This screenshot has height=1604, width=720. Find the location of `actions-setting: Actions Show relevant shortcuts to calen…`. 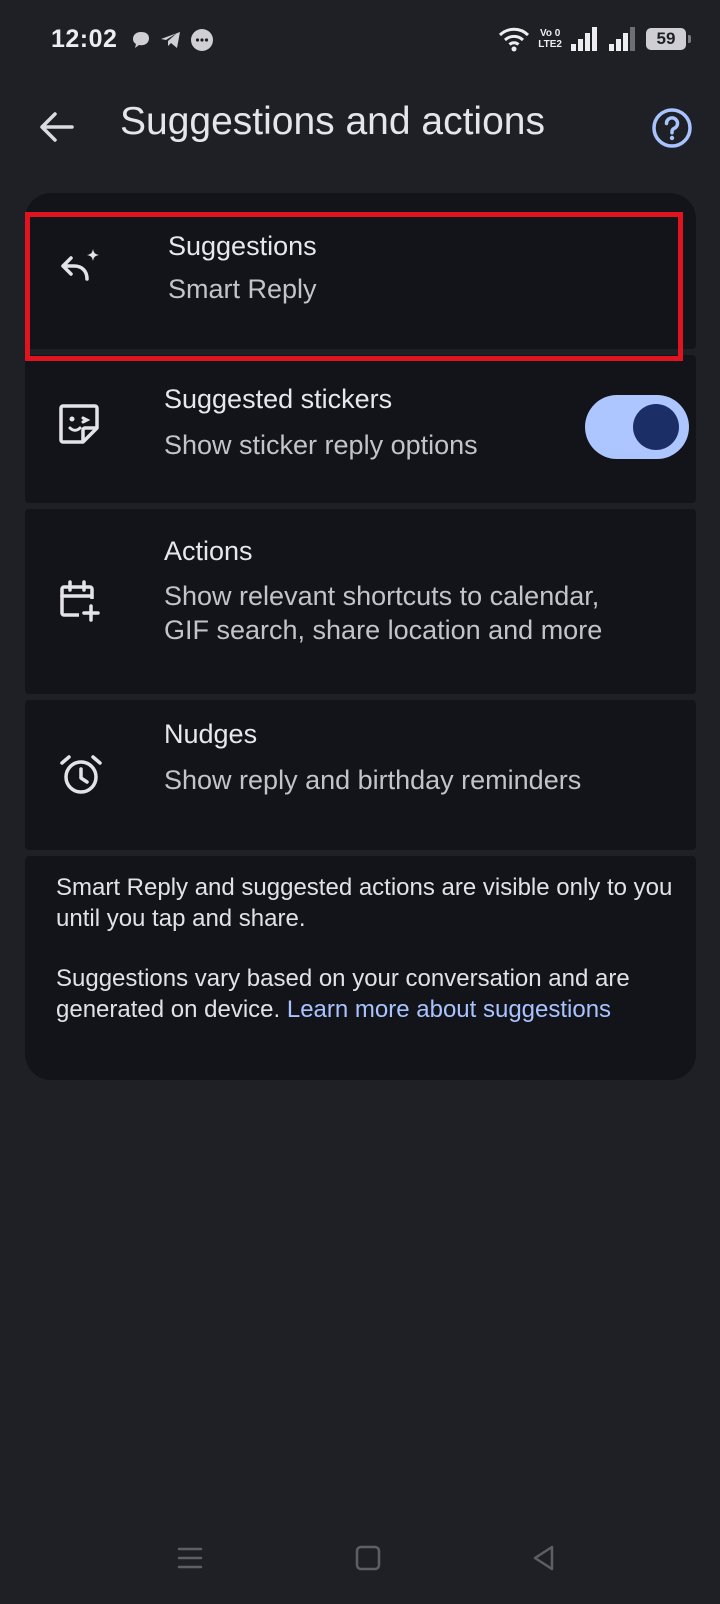

actions-setting: Actions Show relevant shortcuts to calen… is located at coordinates (360, 601).